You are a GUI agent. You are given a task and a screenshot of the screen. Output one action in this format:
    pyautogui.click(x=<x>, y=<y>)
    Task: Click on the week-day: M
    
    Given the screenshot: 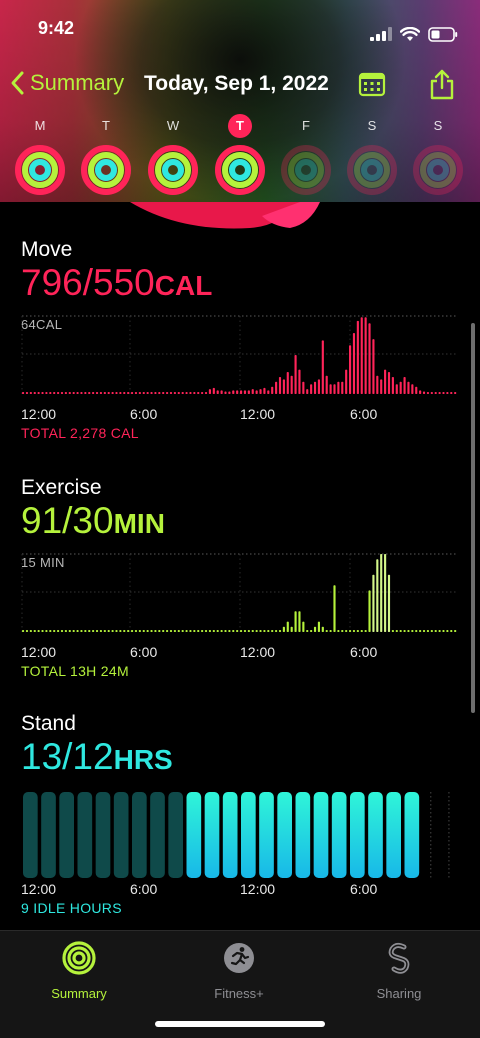 What is the action you would take?
    pyautogui.click(x=40, y=155)
    